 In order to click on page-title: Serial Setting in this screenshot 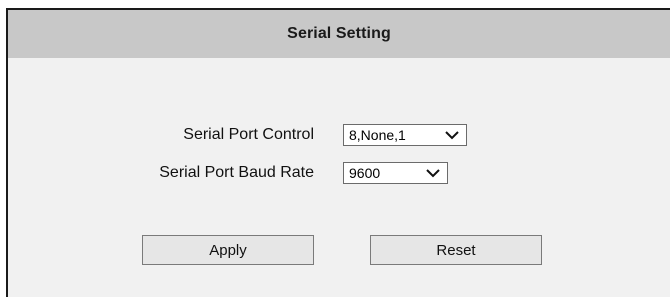, I will do `click(339, 33)`.